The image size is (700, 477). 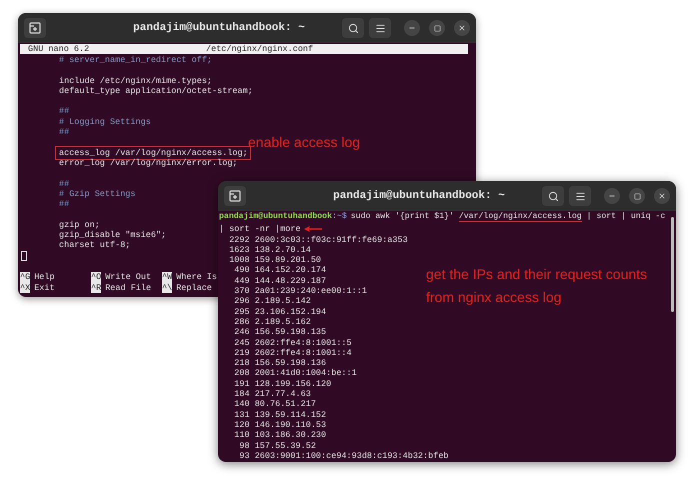 What do you see at coordinates (272, 394) in the screenshot?
I see `output-line: 184 217.77.4.63` at bounding box center [272, 394].